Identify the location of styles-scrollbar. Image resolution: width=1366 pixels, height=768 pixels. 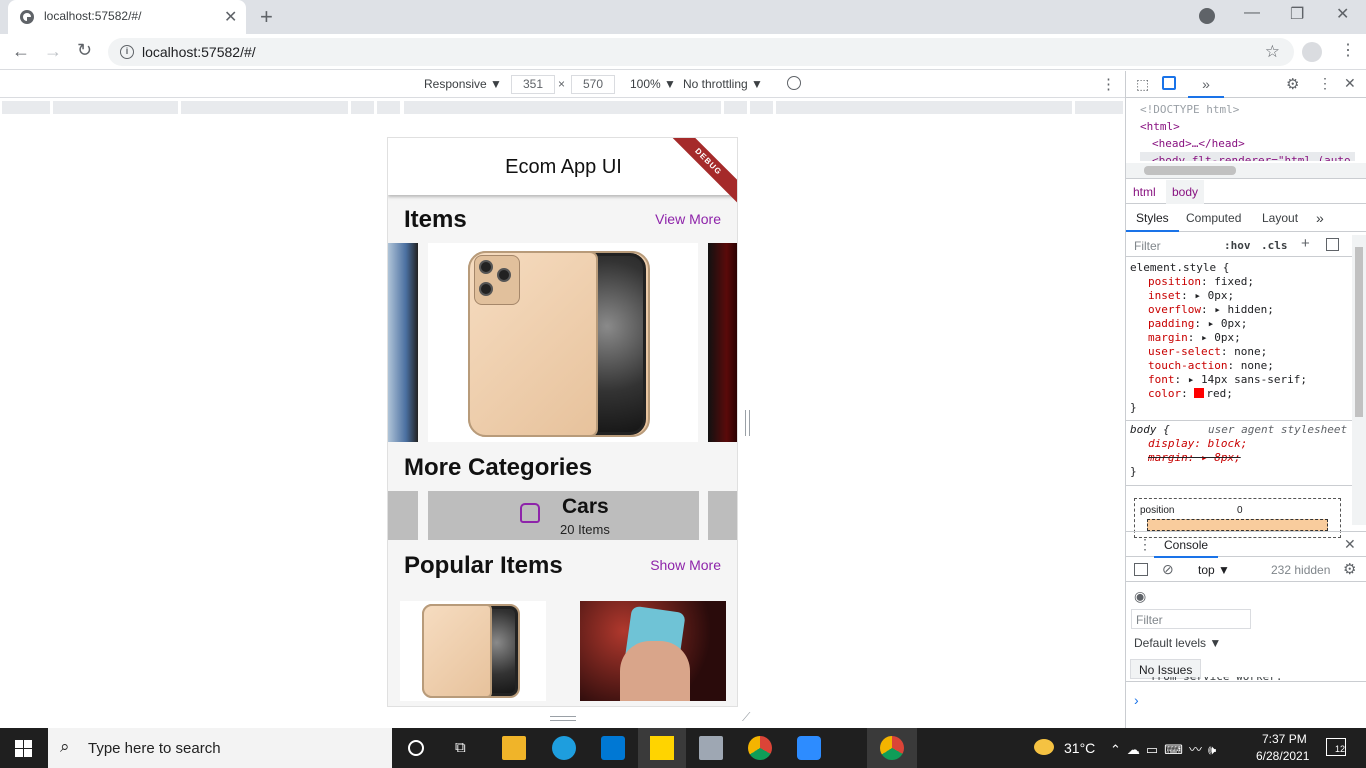
(1359, 380).